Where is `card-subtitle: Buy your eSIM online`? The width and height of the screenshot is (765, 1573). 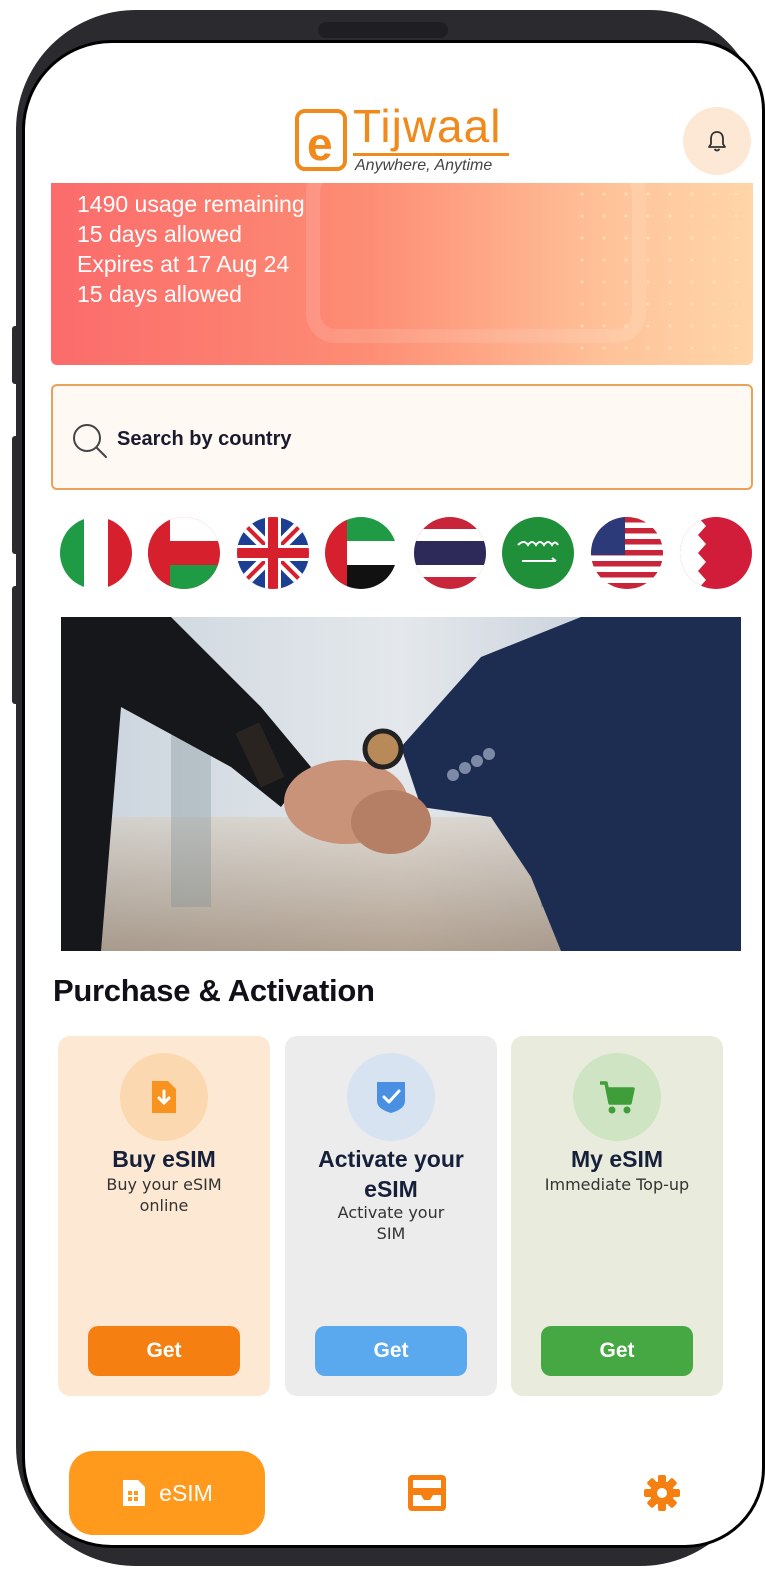
card-subtitle: Buy your eSIM online is located at coordinates (164, 1195).